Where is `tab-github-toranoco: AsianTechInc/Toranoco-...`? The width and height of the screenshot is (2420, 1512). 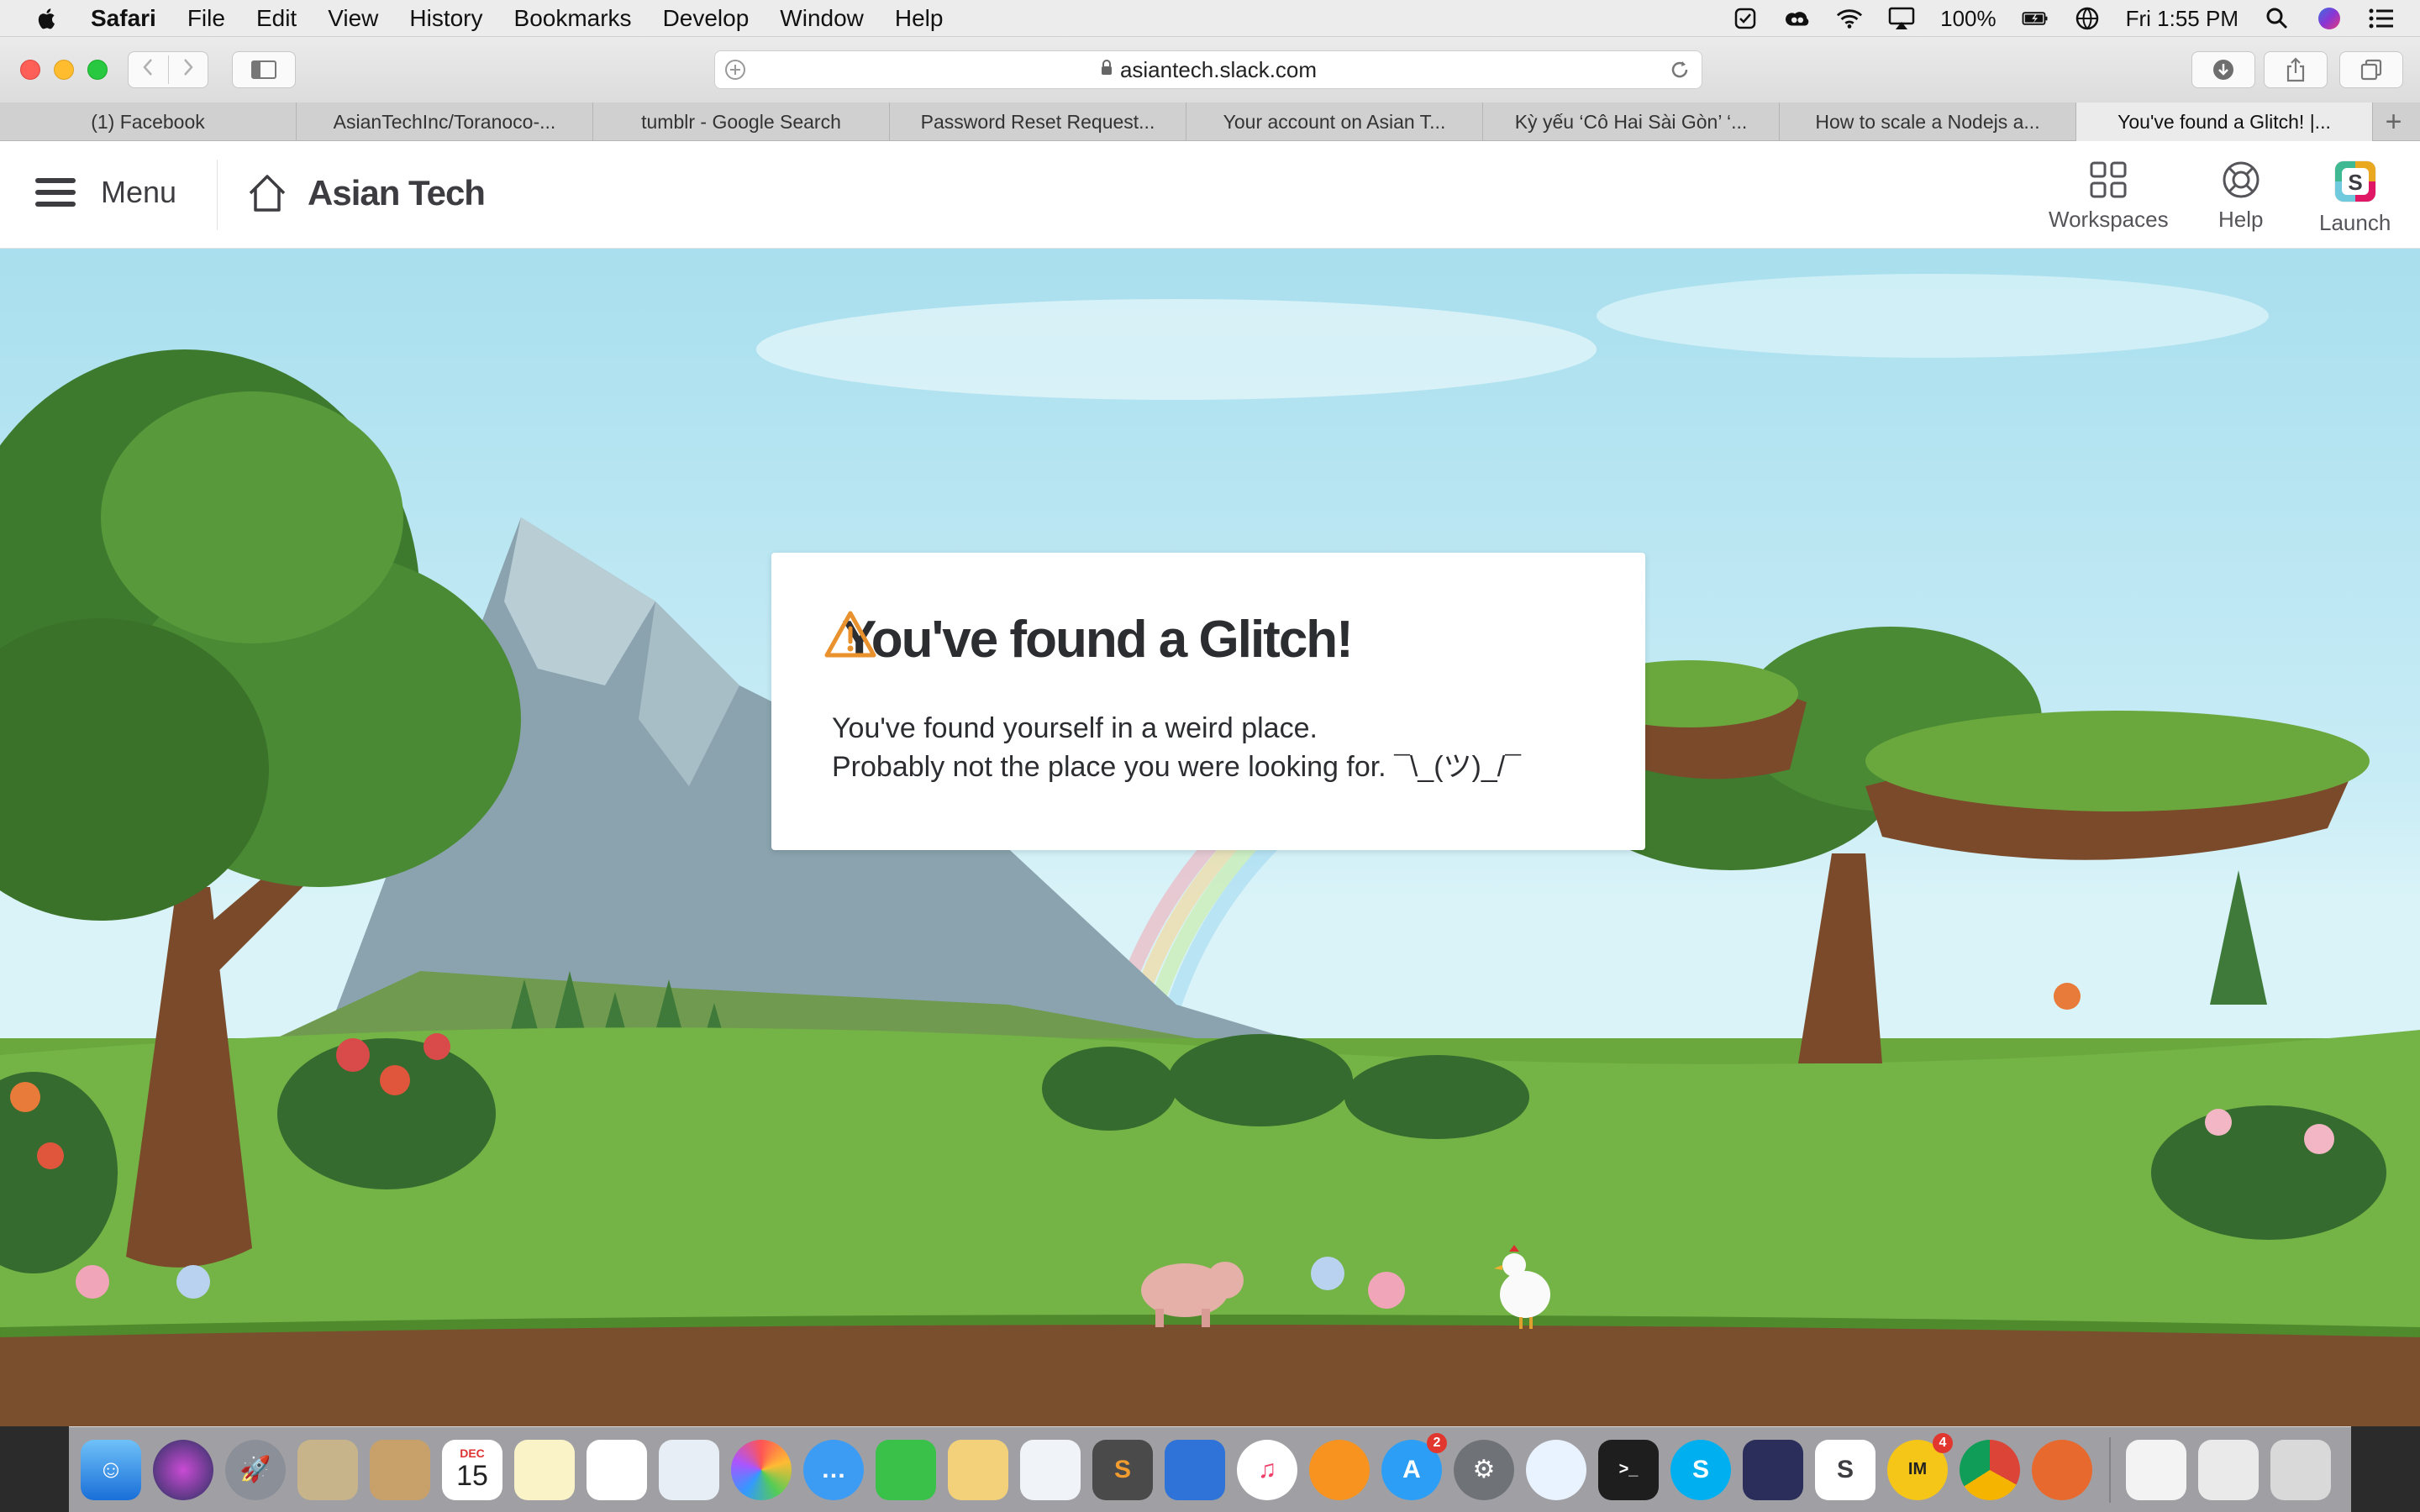
tab-github-toranoco: AsianTechInc/Toranoco-... is located at coordinates (445, 121).